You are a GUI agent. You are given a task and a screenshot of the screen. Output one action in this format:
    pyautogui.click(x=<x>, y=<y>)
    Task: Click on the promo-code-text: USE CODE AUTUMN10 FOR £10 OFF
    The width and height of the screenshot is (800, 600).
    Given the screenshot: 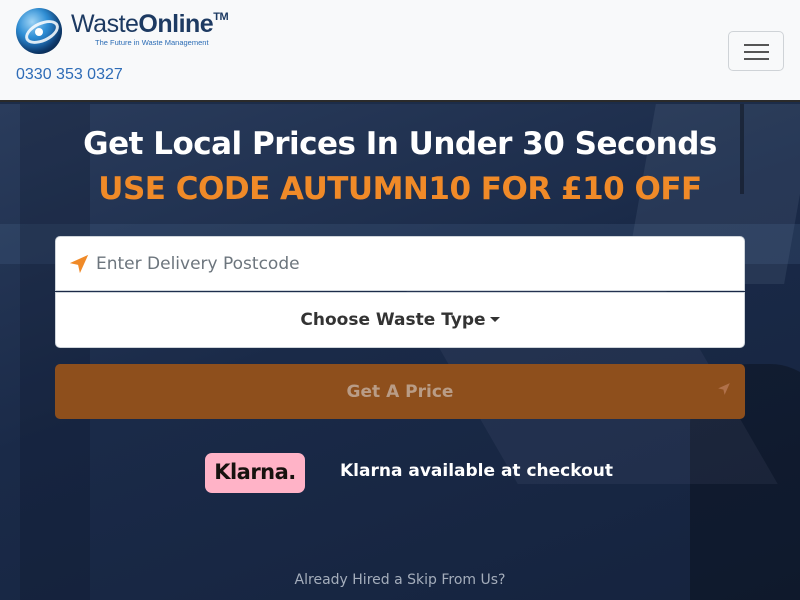 What is the action you would take?
    pyautogui.click(x=400, y=189)
    